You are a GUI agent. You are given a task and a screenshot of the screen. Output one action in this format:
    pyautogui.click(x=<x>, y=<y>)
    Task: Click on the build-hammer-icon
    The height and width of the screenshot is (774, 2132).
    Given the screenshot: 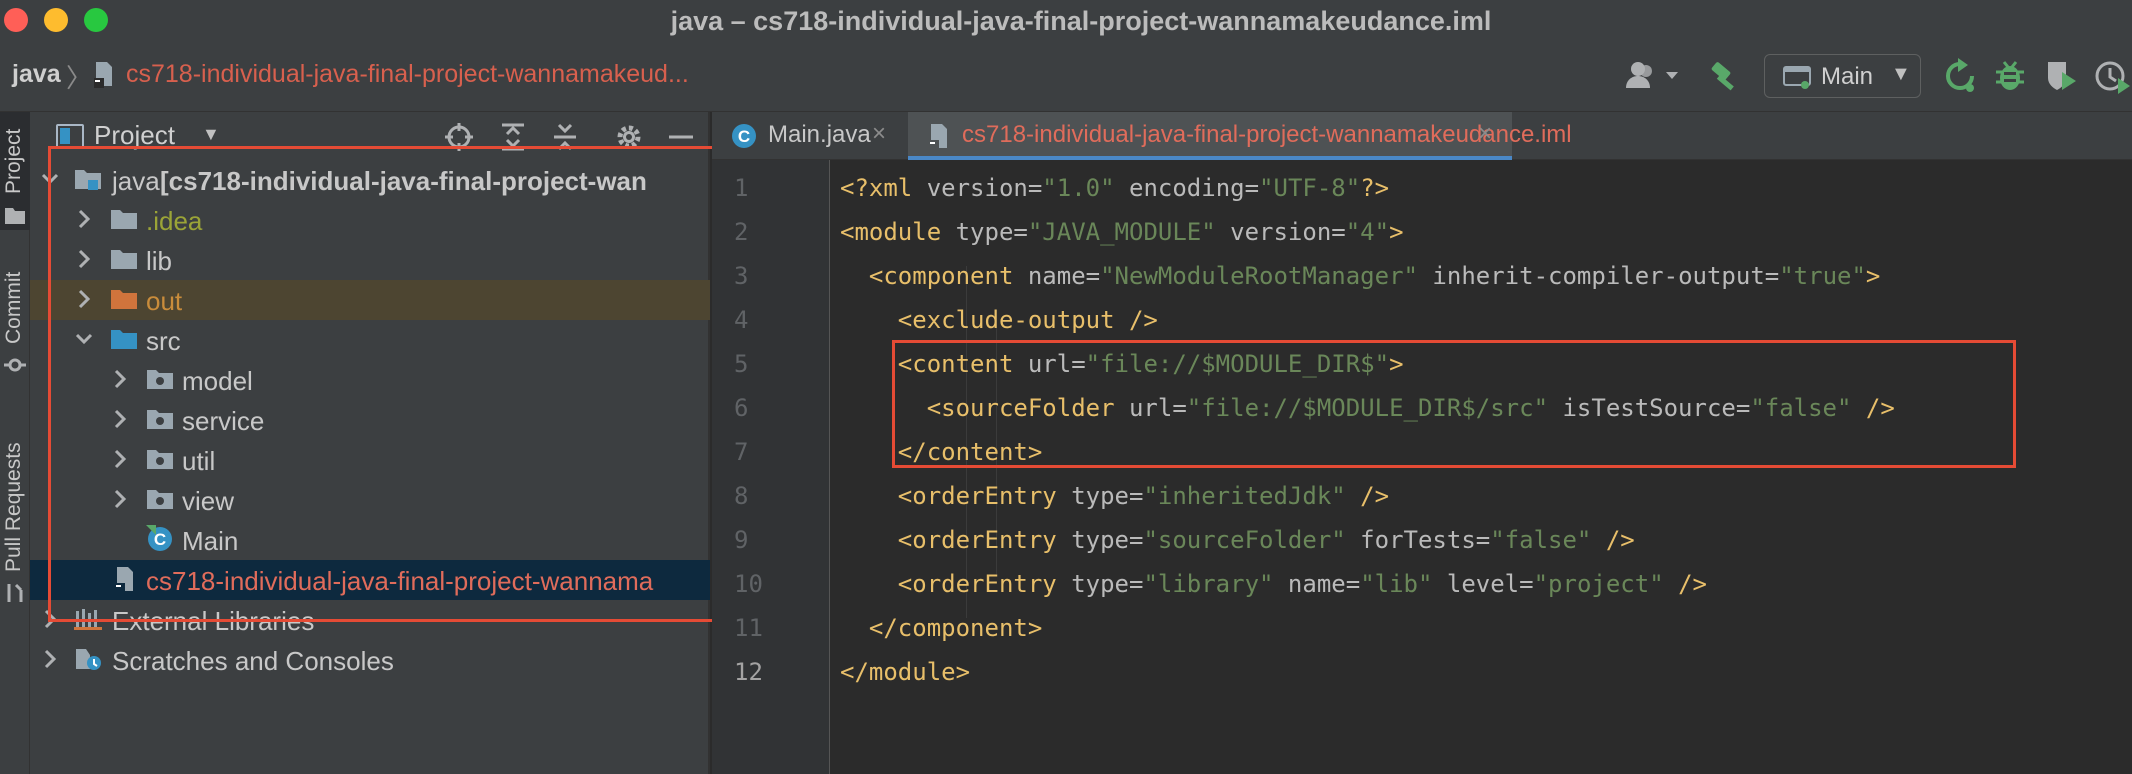 What is the action you would take?
    pyautogui.click(x=1725, y=77)
    